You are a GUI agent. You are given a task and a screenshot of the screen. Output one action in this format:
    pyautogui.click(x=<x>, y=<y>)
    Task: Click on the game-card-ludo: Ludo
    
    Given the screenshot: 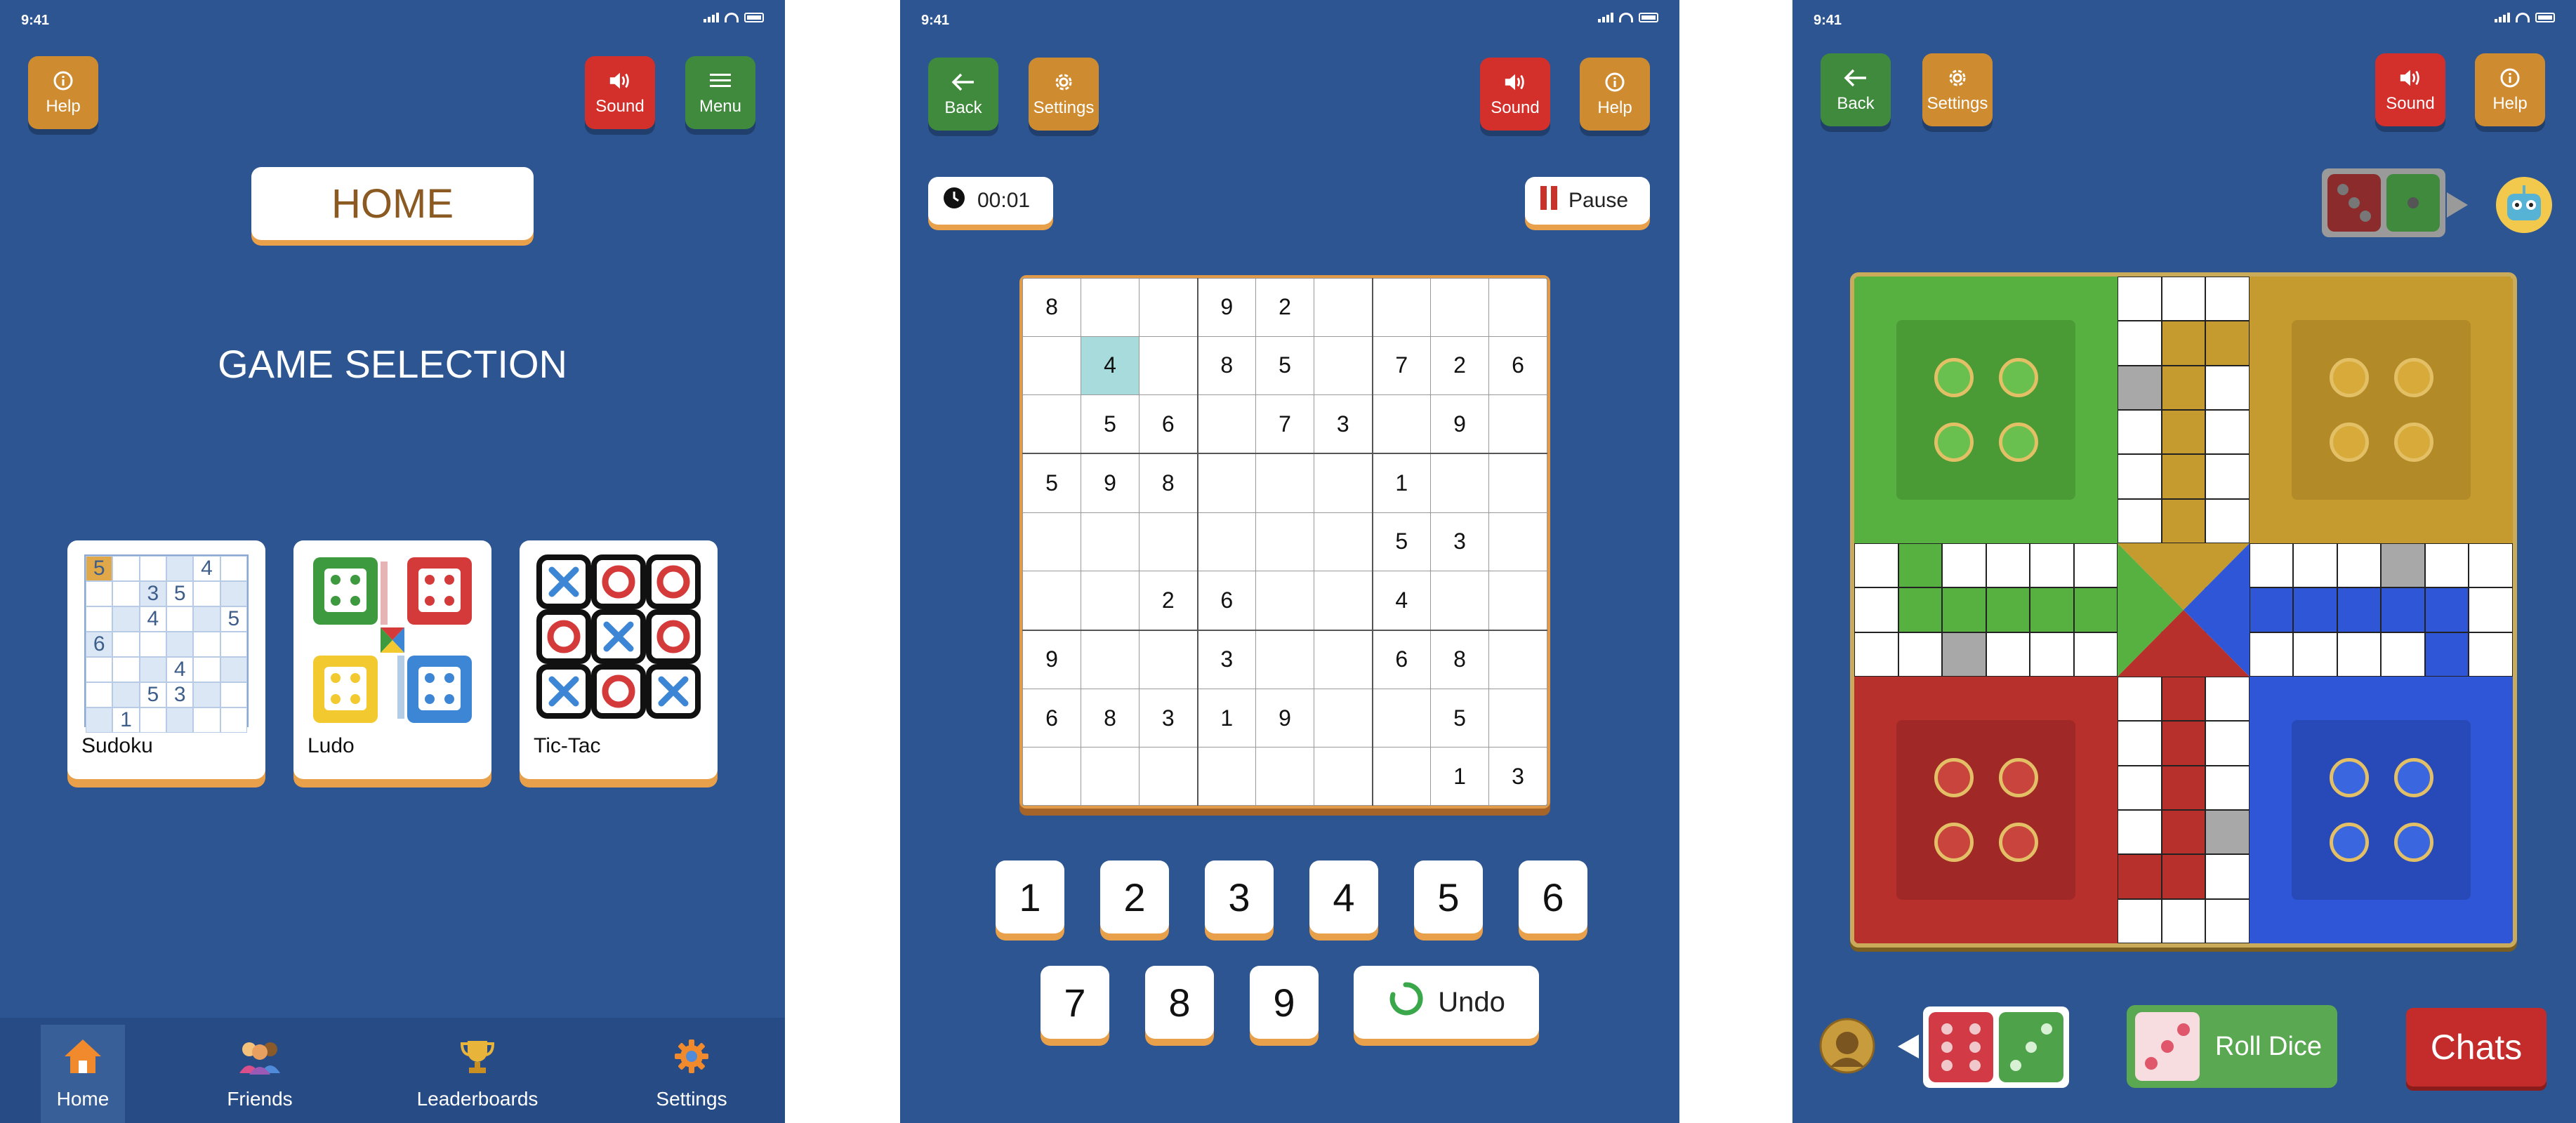 What is the action you would take?
    pyautogui.click(x=392, y=659)
    